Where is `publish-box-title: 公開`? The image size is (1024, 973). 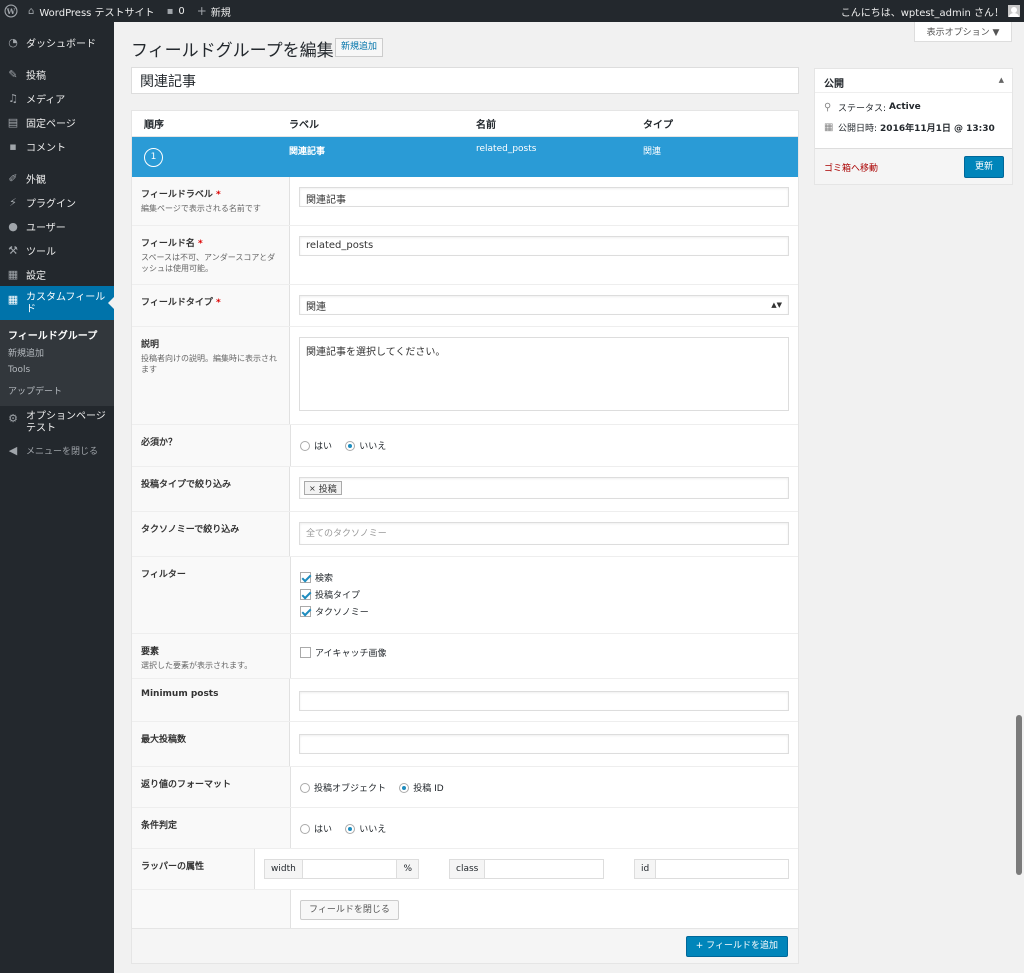
publish-box-title: 公開 is located at coordinates (834, 84).